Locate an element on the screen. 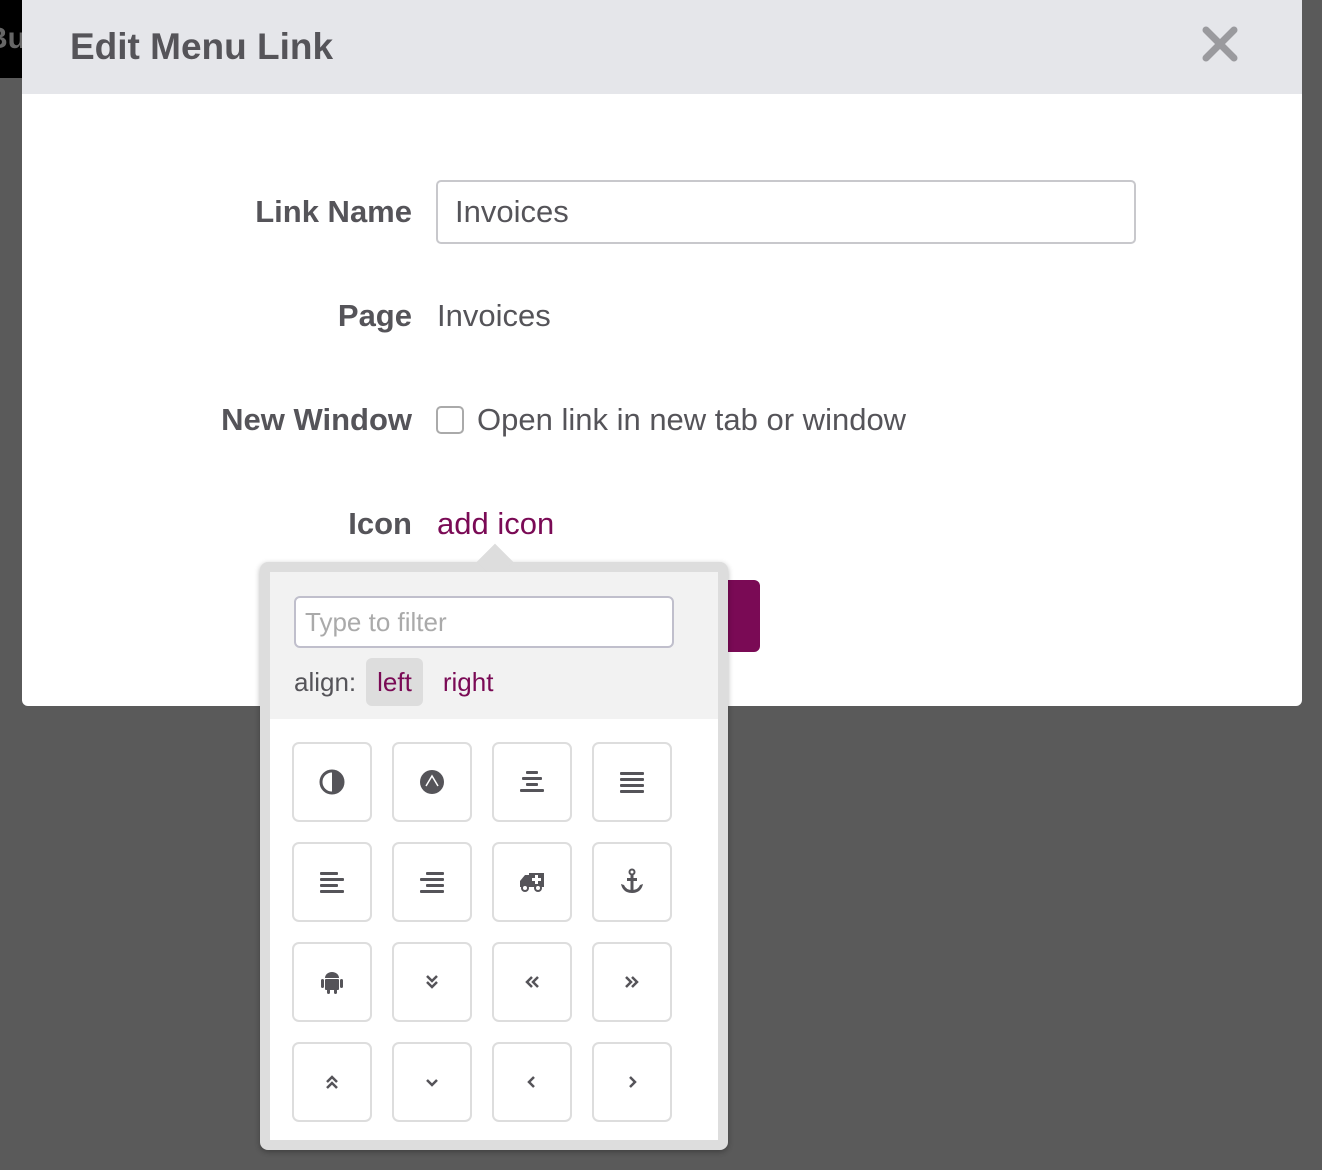  icon-option-angle-left is located at coordinates (532, 1082).